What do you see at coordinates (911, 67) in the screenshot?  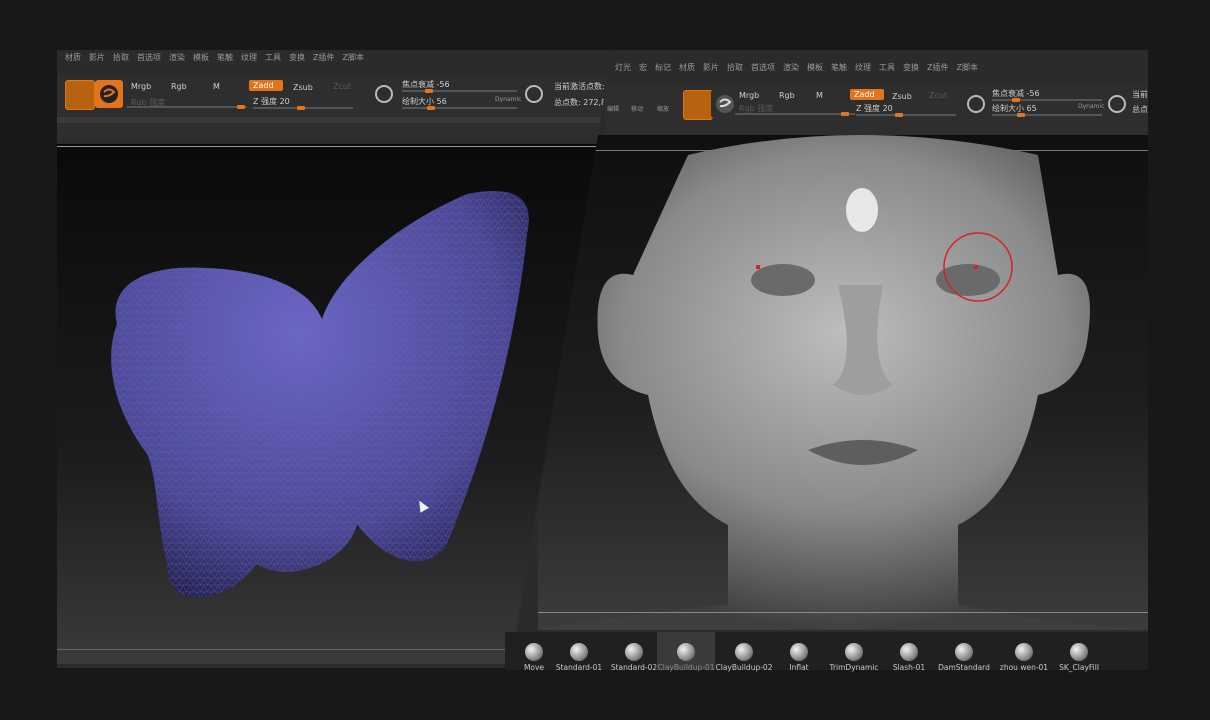 I see `right-menu-item: 变换` at bounding box center [911, 67].